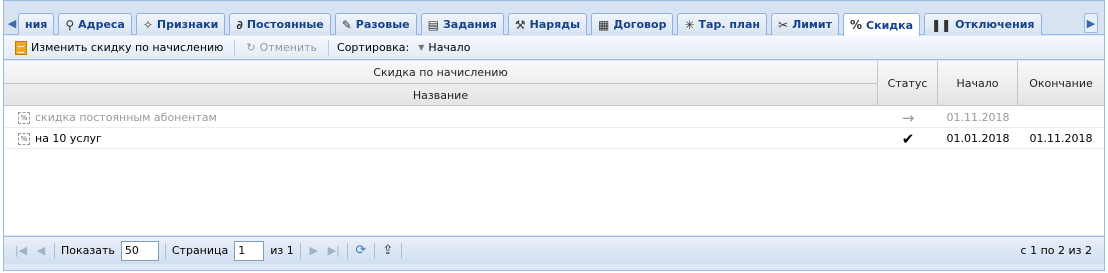 The height and width of the screenshot is (273, 1108). I want to click on column-group-header: Скидка по начислению, so click(441, 72).